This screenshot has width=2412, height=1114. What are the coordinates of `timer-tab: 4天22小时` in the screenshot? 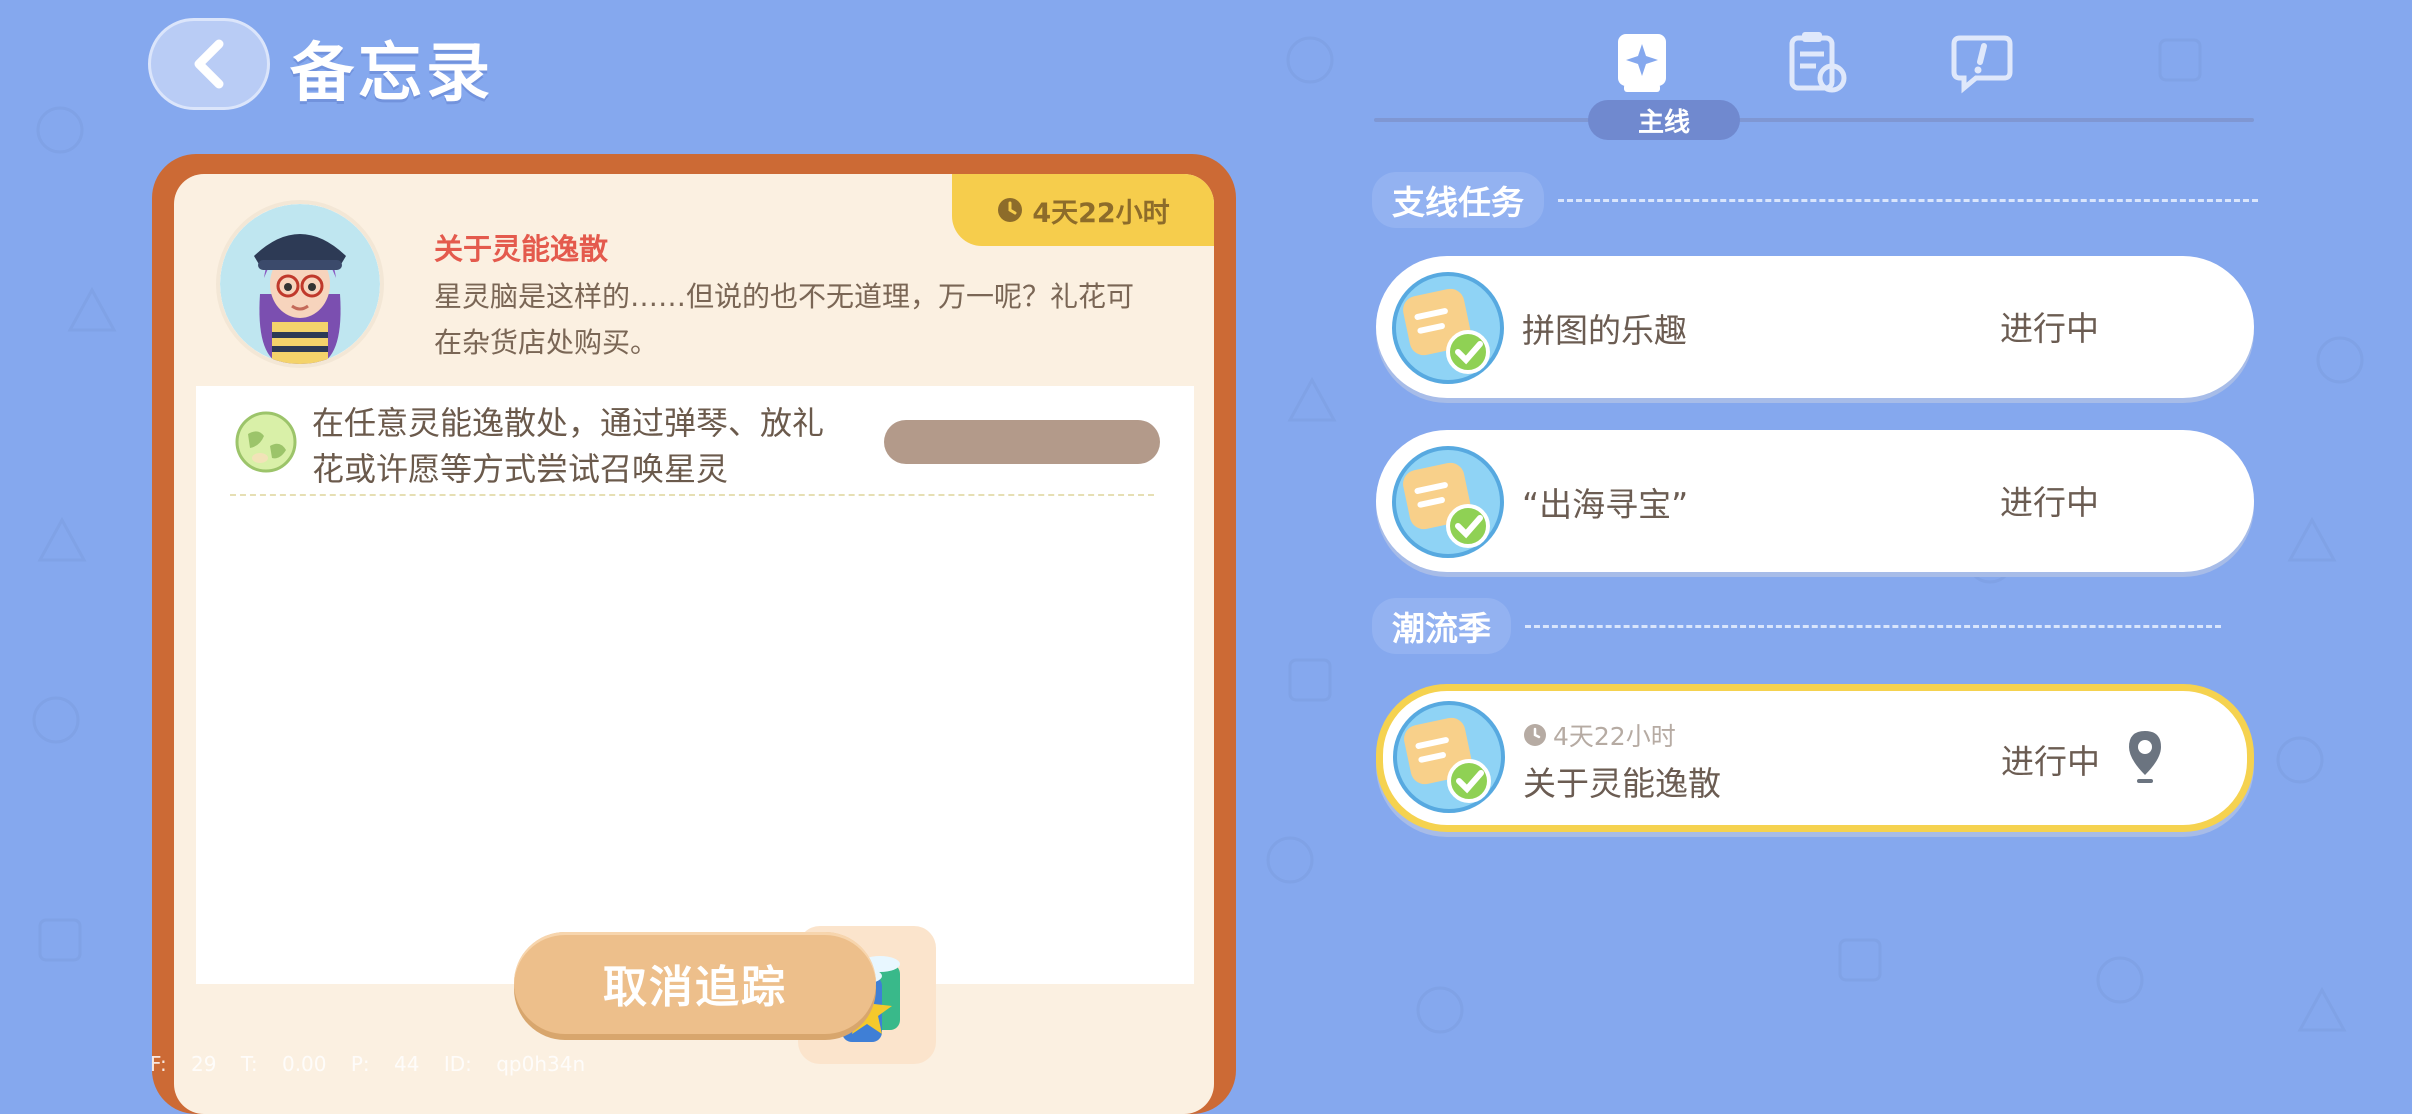 It's located at (1083, 210).